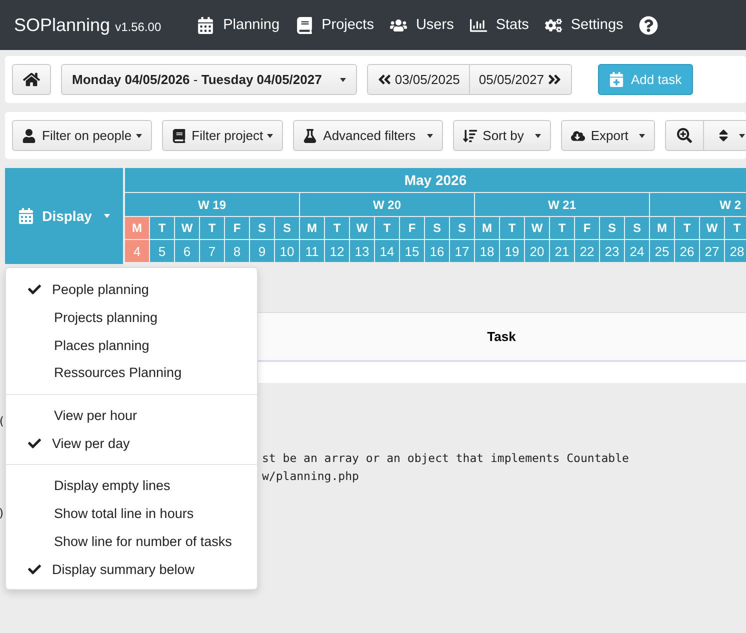  Describe the element at coordinates (487, 251) in the screenshot. I see `date-cell: 18` at that location.